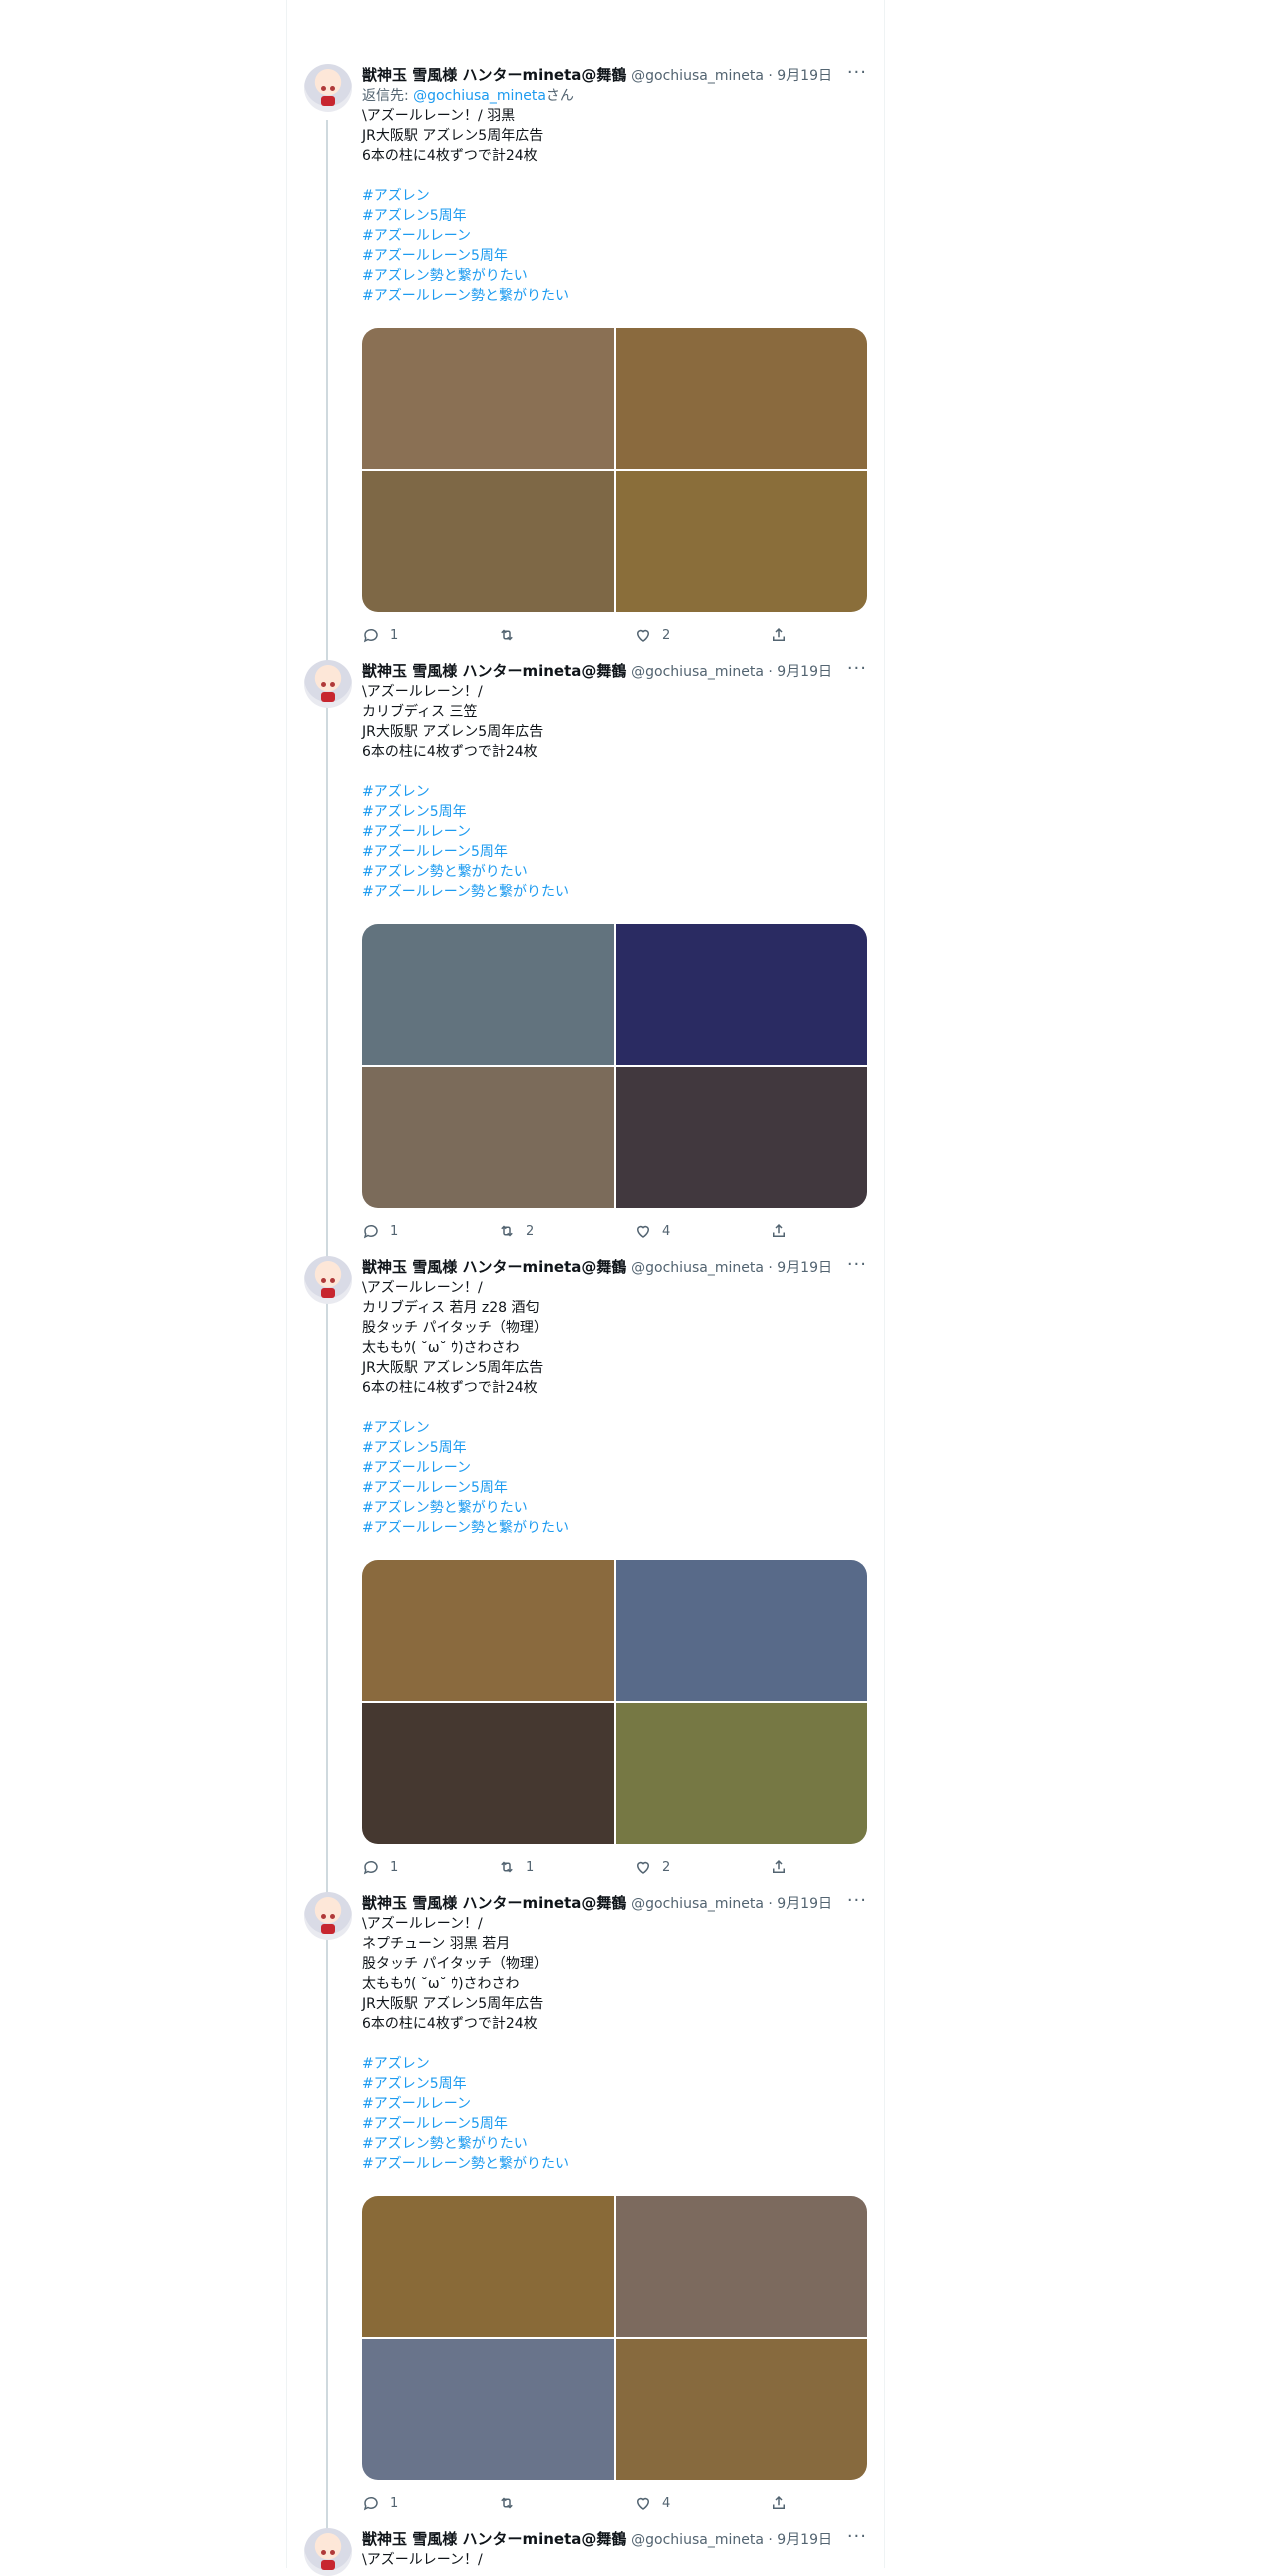 This screenshot has width=1284, height=2576. I want to click on share-icon, so click(779, 1866).